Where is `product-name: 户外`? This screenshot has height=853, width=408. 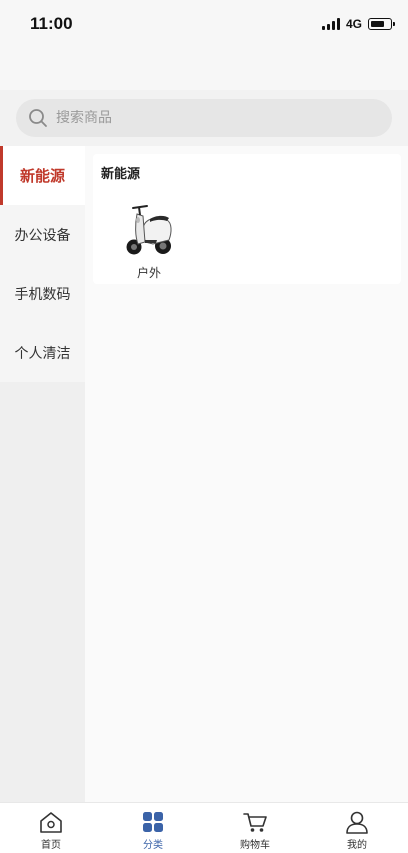
product-name: 户外 is located at coordinates (148, 273).